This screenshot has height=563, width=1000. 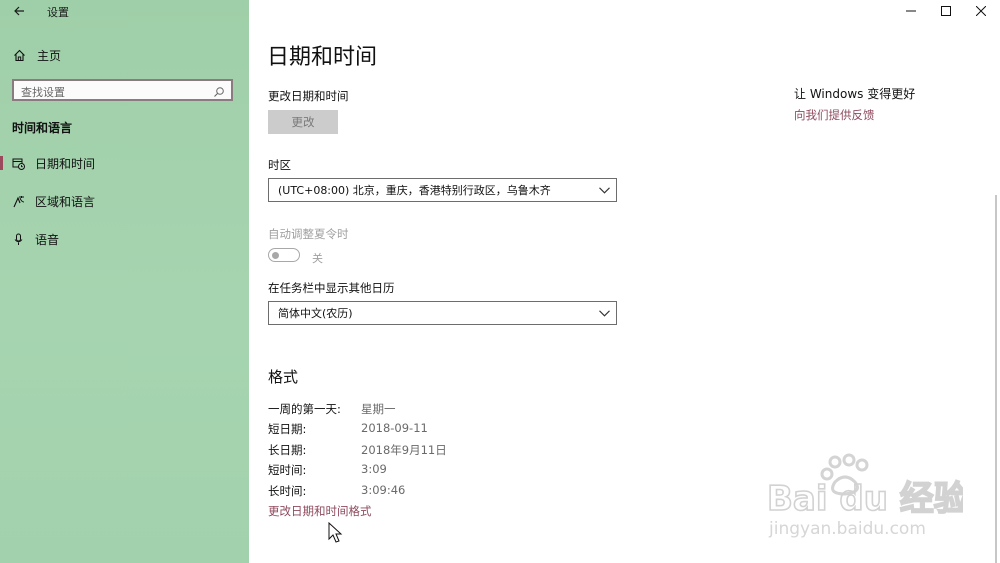 I want to click on change-formats-link: 更改日期和时间格式, so click(x=320, y=511).